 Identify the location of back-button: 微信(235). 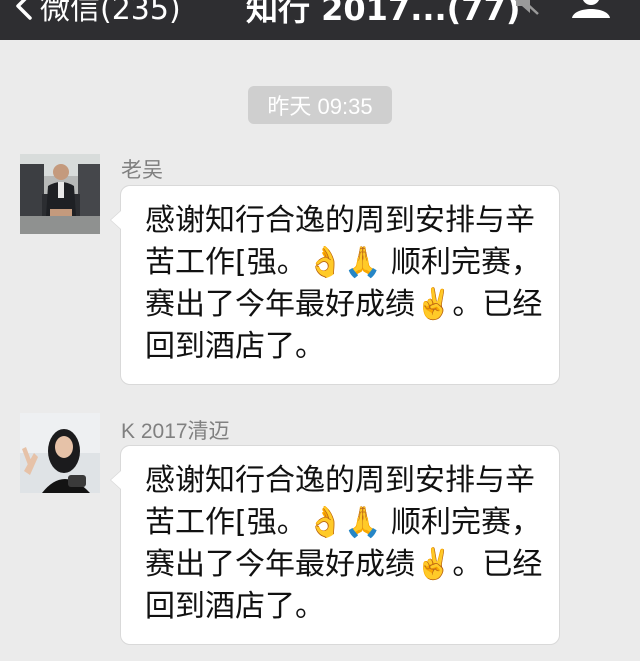
(97, 13).